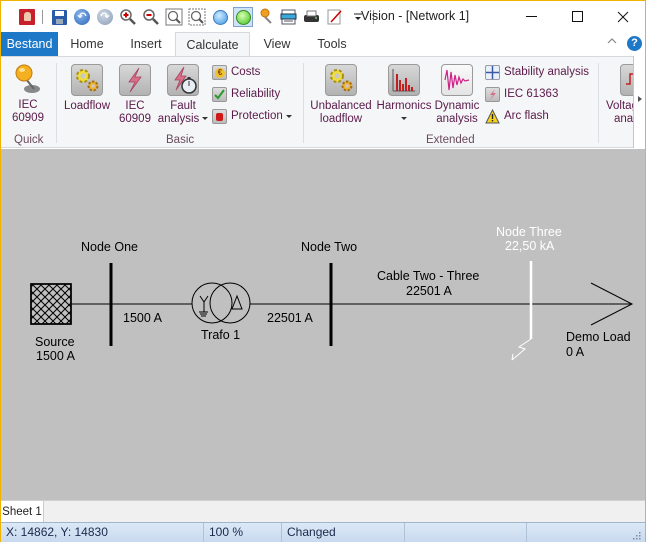  Describe the element at coordinates (29, 140) in the screenshot. I see `group-label-quick: Quick` at that location.